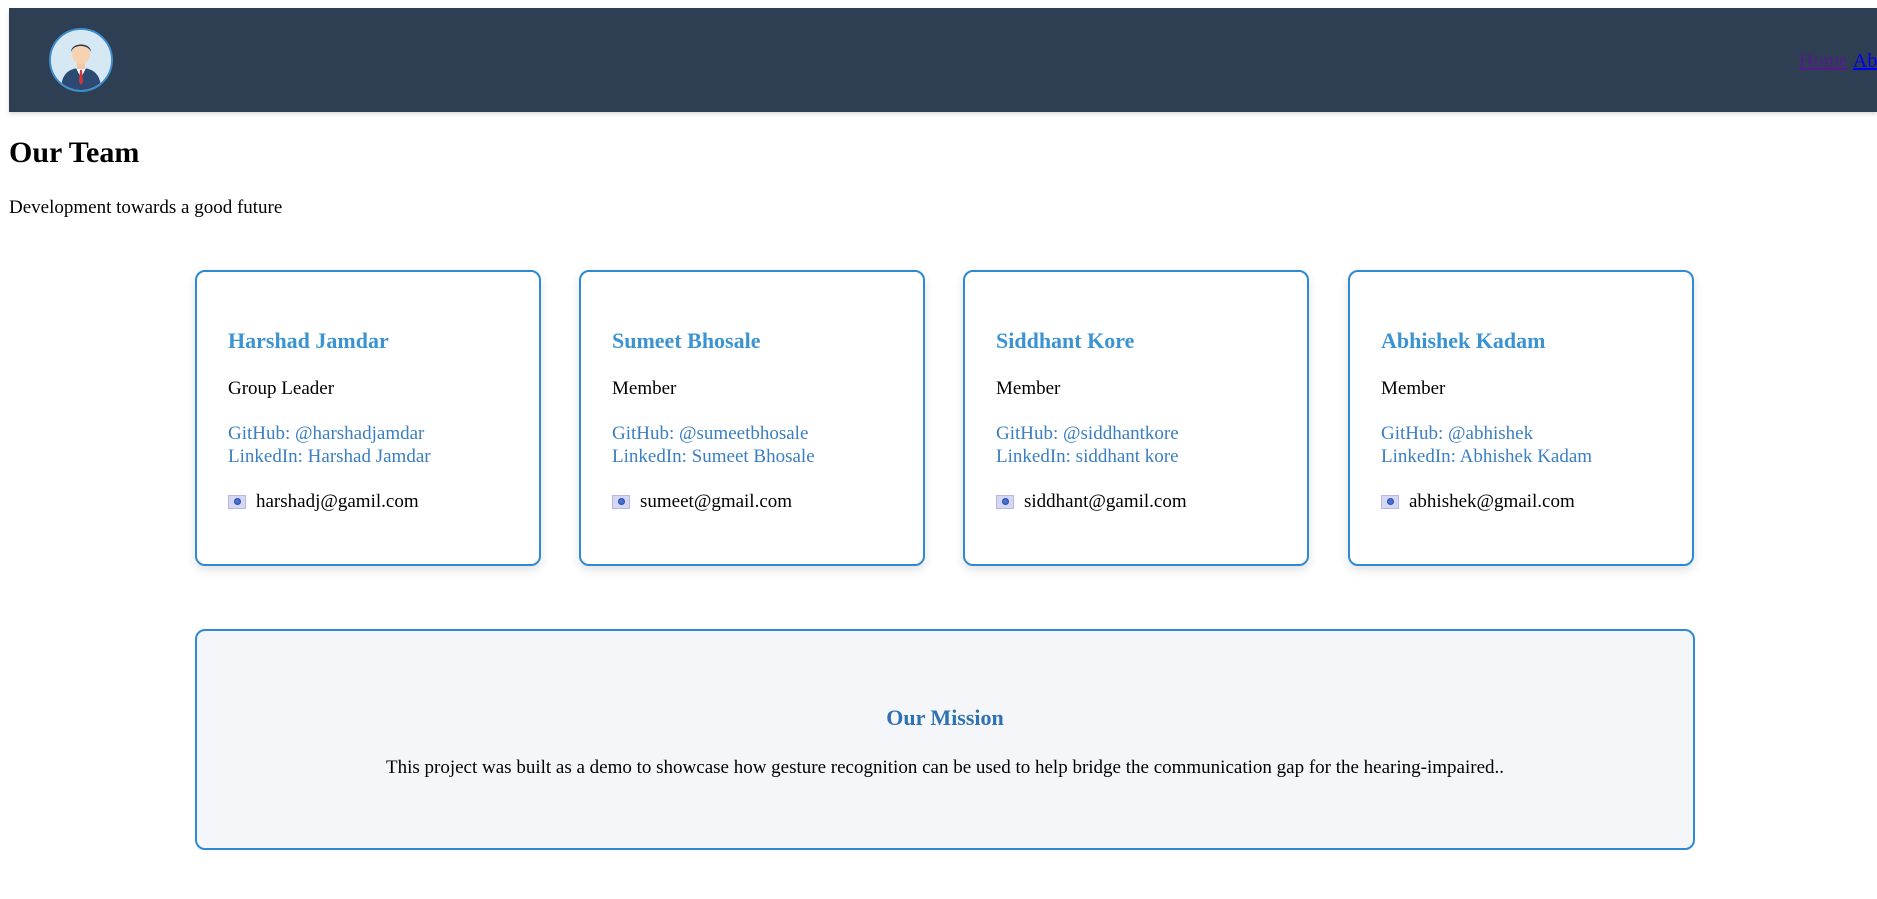  What do you see at coordinates (308, 340) in the screenshot?
I see `member-name: Harshad Jamdar` at bounding box center [308, 340].